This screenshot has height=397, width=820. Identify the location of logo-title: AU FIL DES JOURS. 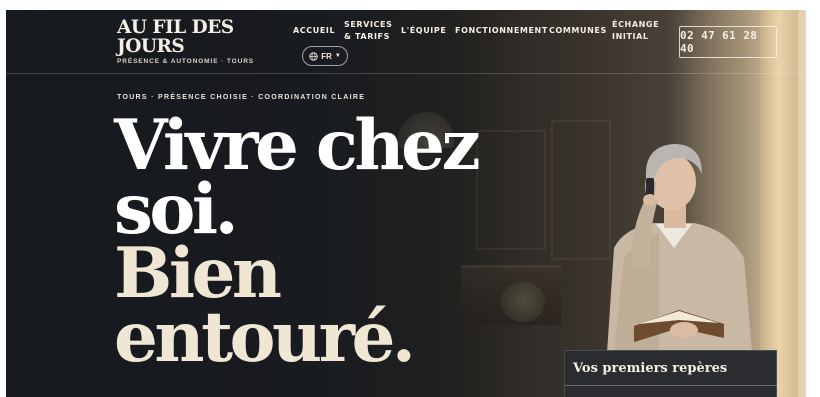
(202, 37).